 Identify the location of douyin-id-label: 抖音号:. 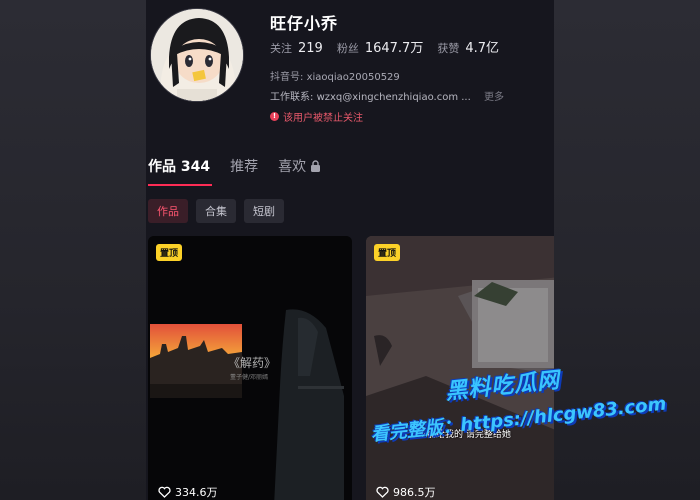
(287, 77).